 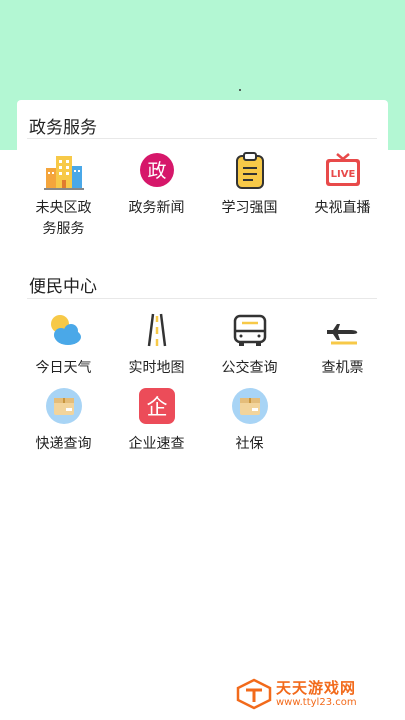 What do you see at coordinates (156, 208) in the screenshot?
I see `item-label: 政务新闻` at bounding box center [156, 208].